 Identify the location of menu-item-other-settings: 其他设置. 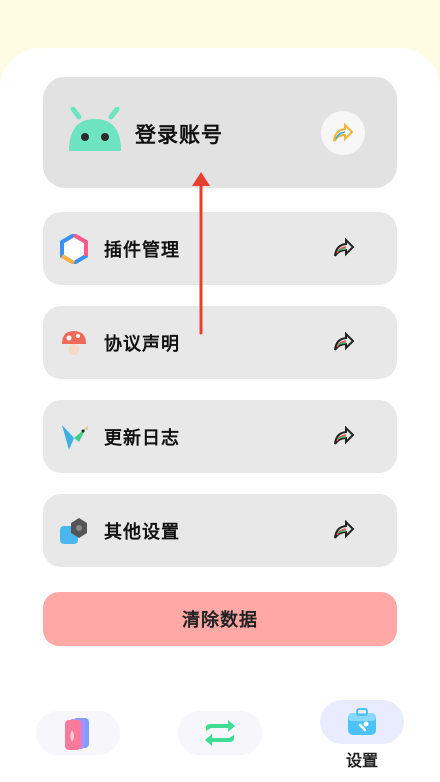
(220, 530).